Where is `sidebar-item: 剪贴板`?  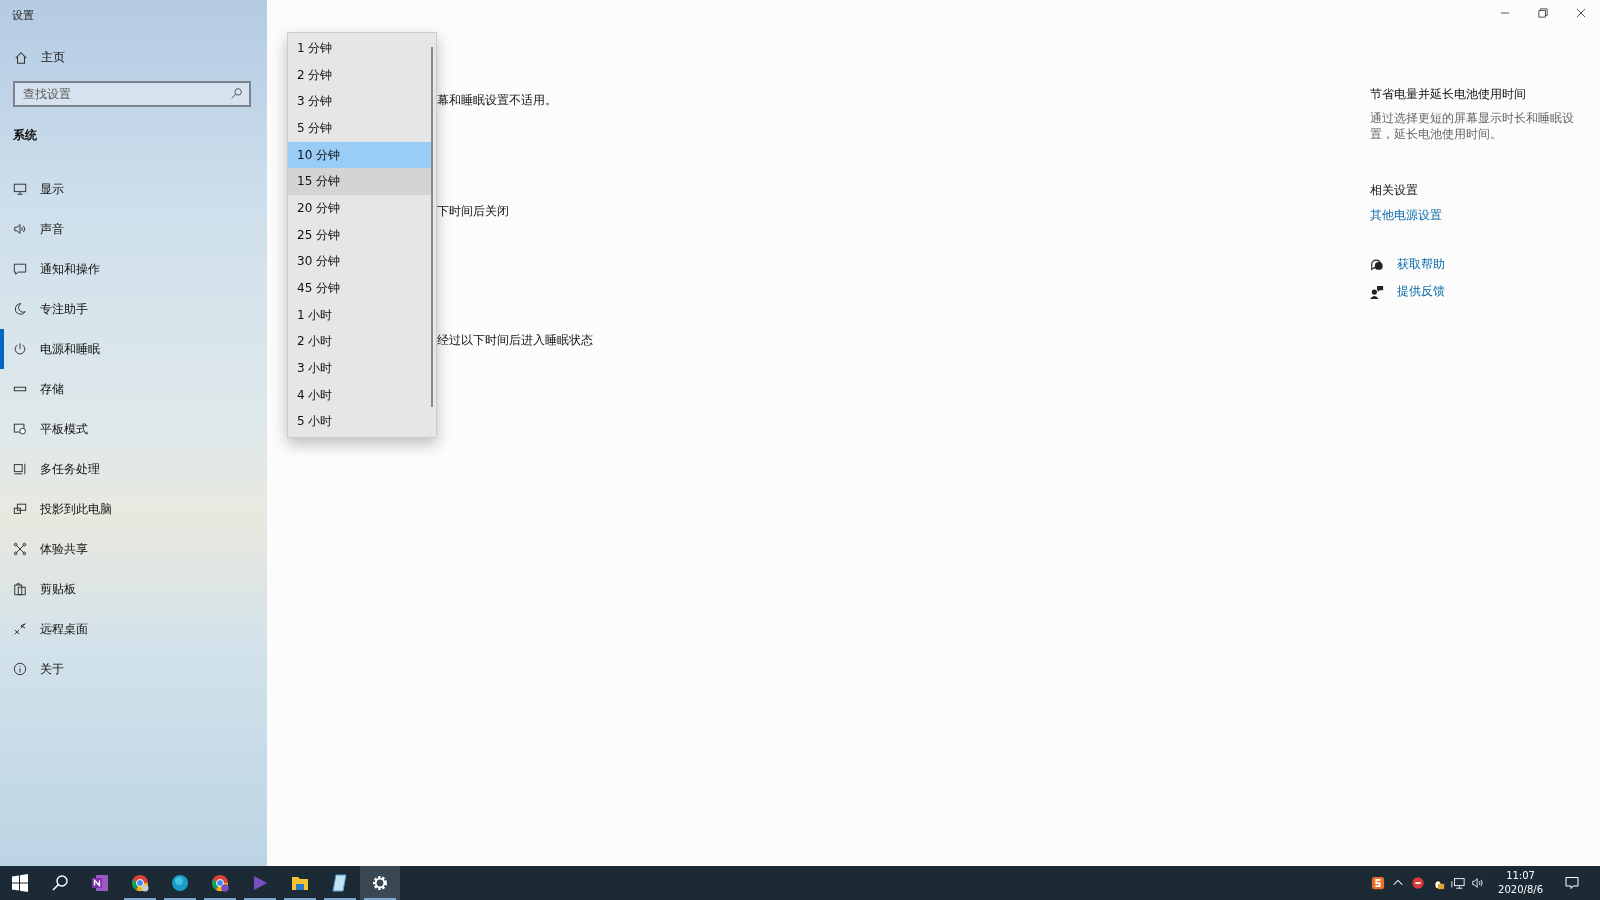
sidebar-item: 剪贴板 is located at coordinates (133, 589).